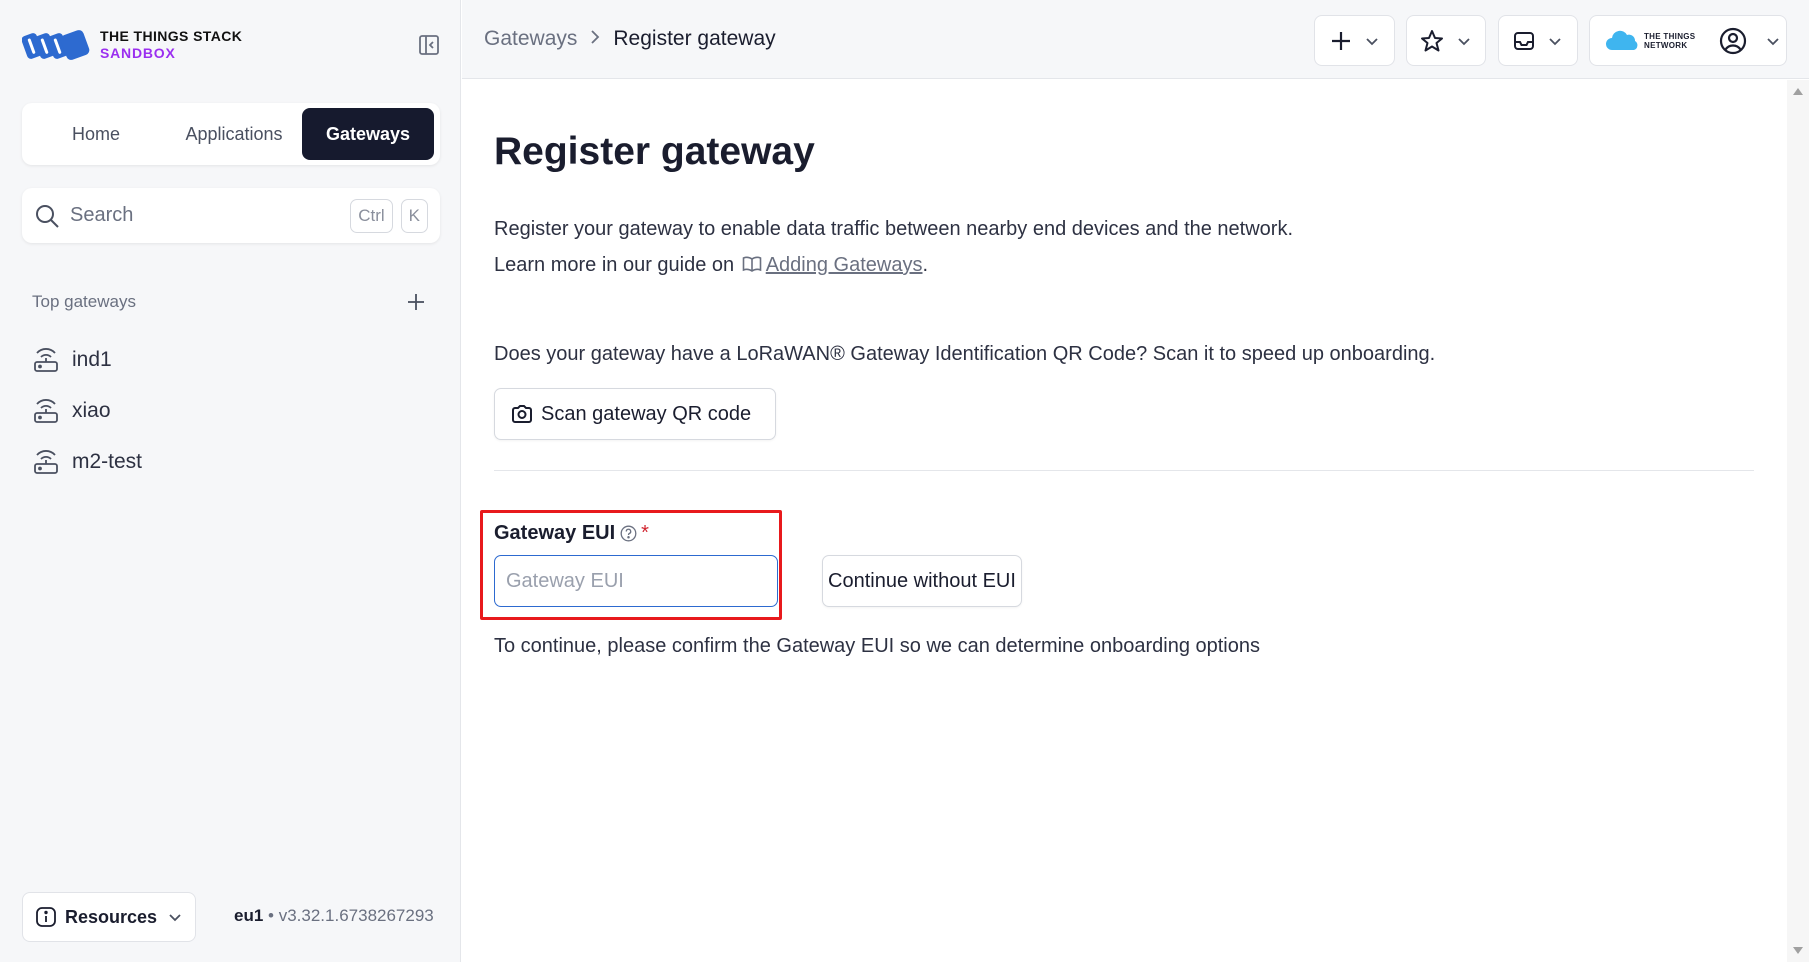 Image resolution: width=1809 pixels, height=962 pixels. Describe the element at coordinates (1798, 521) in the screenshot. I see `main-scrollbar` at that location.